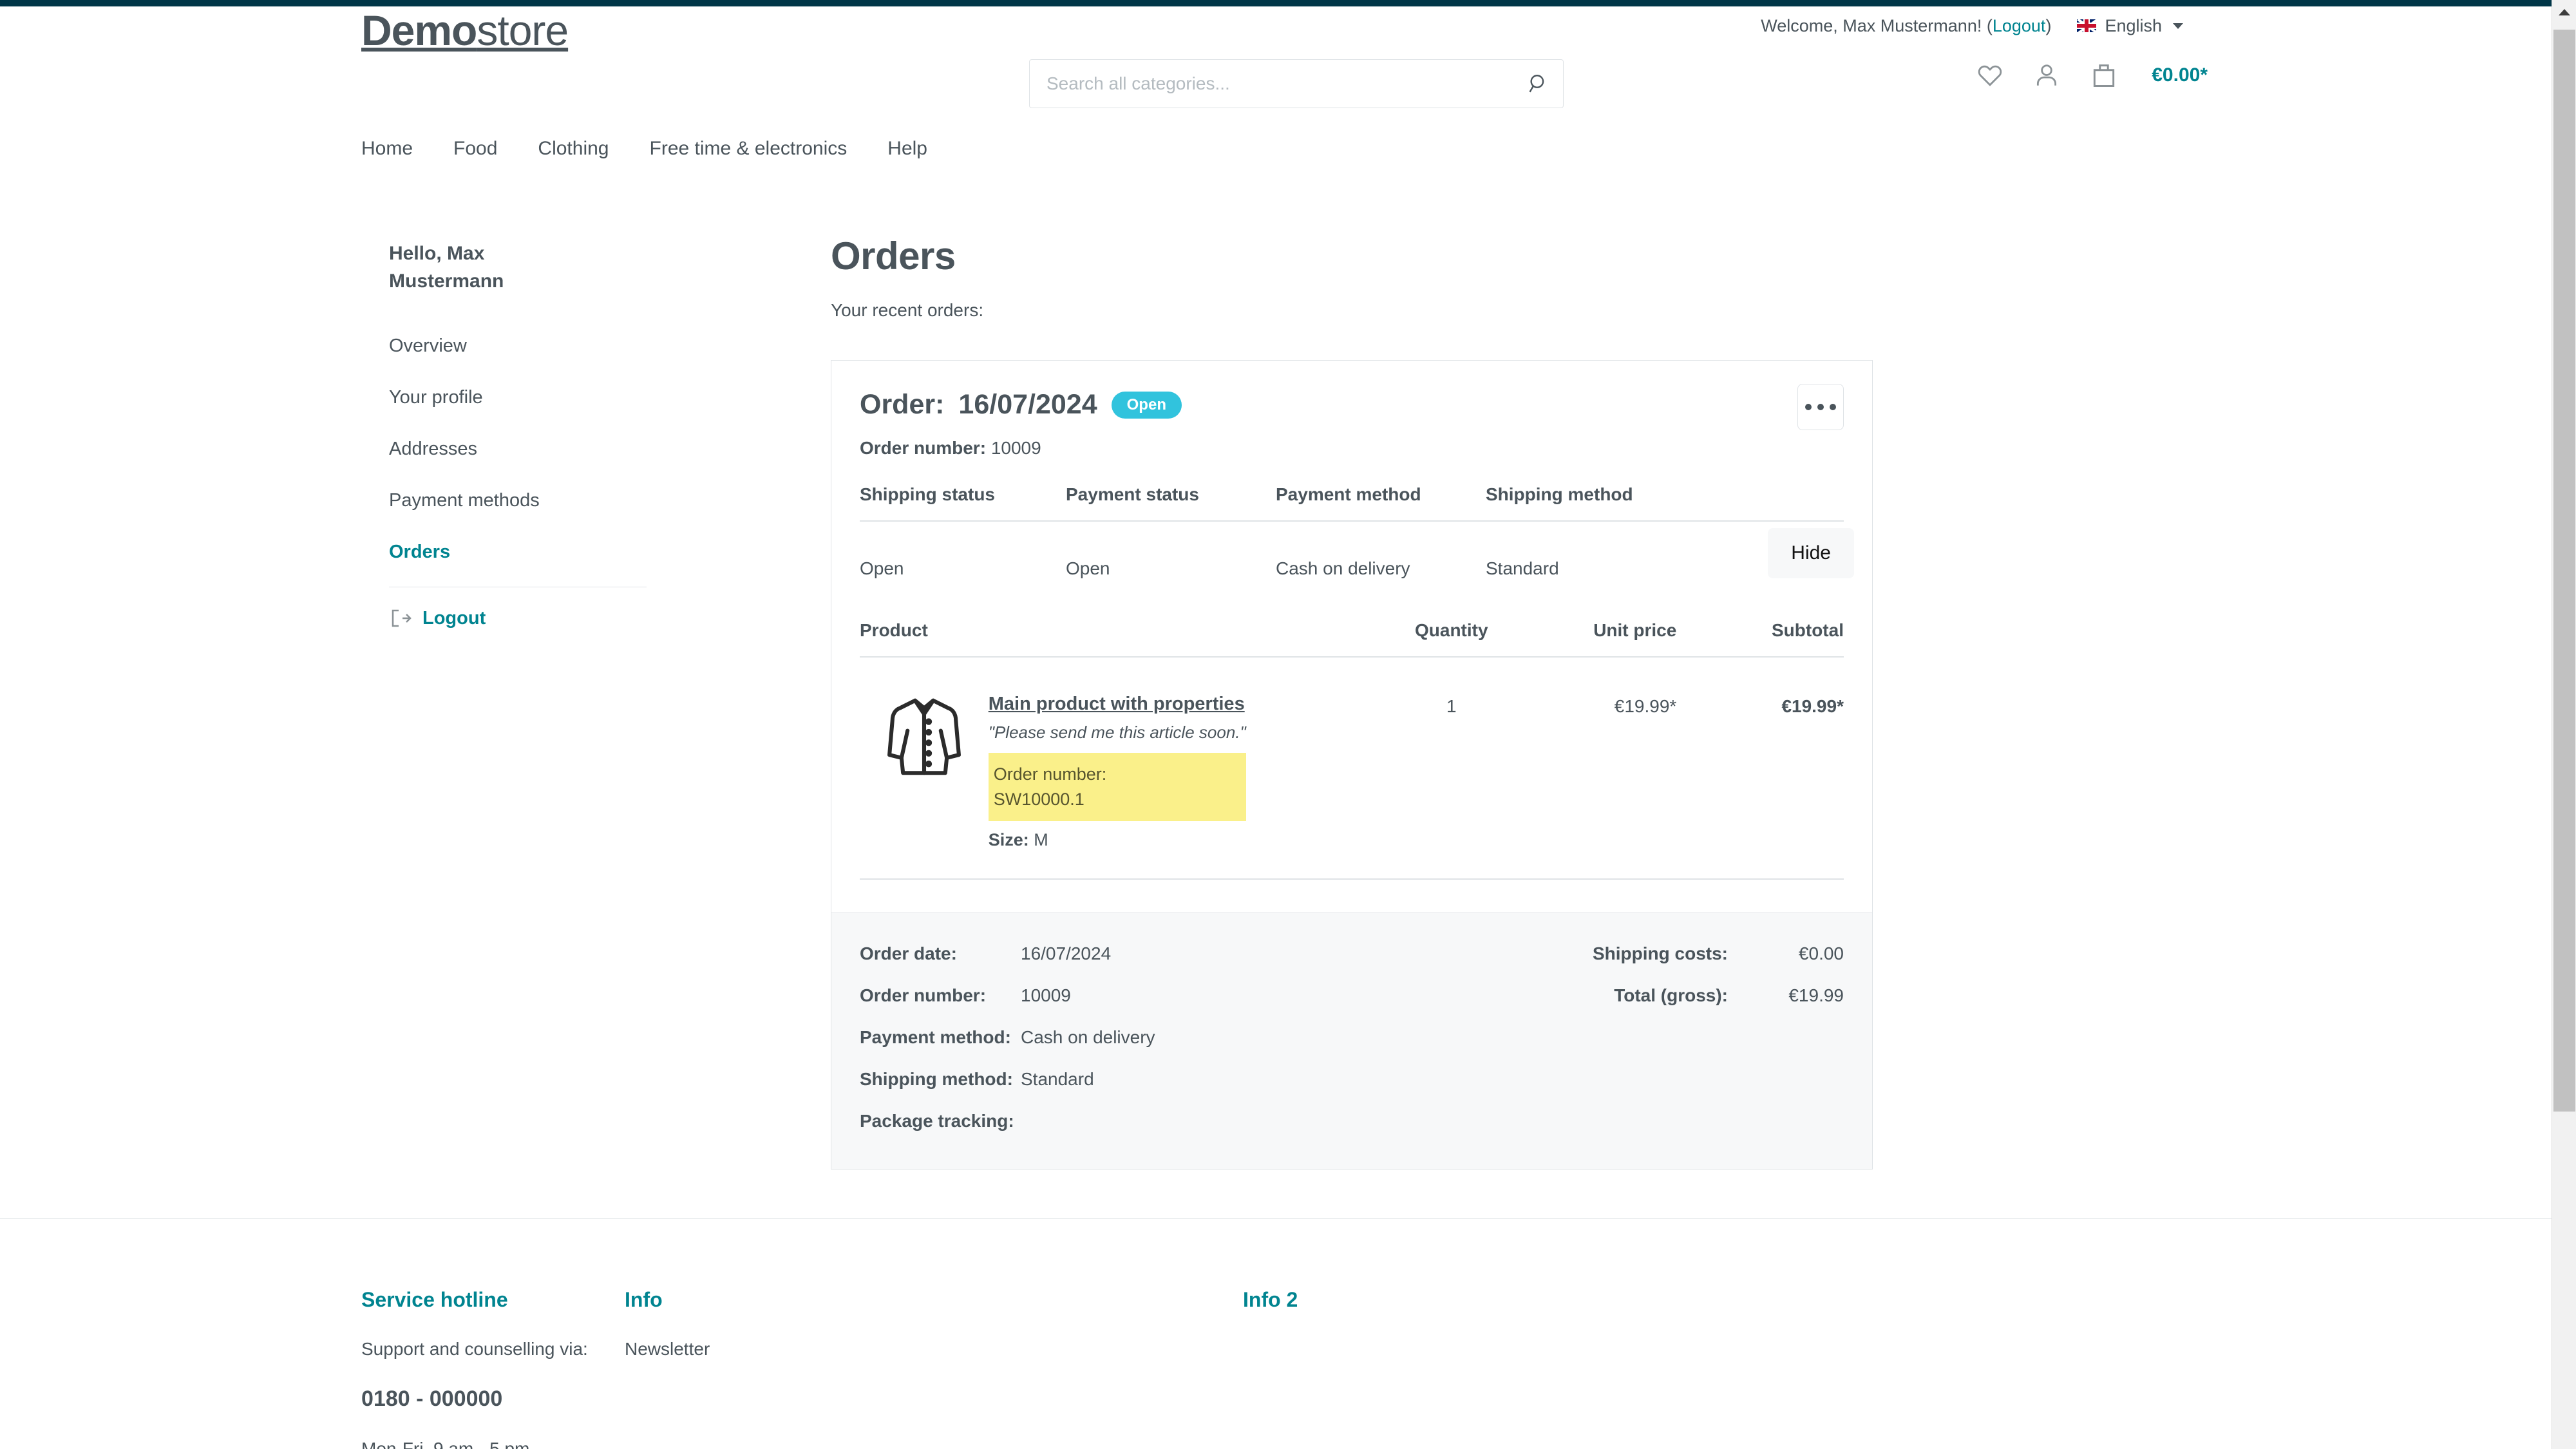 Image resolution: width=2576 pixels, height=1449 pixels. I want to click on order-number-label: Order number:, so click(923, 448).